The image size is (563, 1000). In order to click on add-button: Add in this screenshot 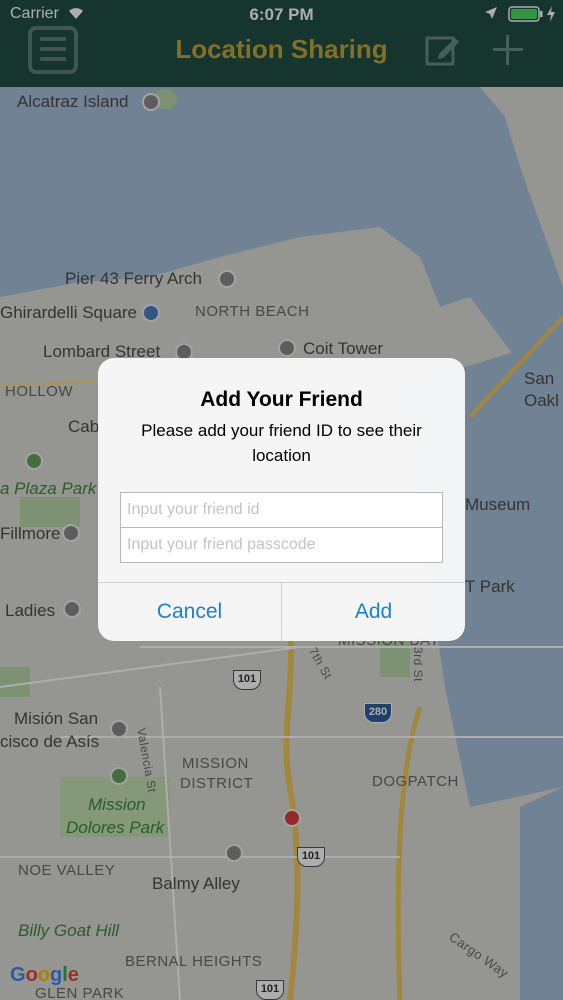, I will do `click(373, 612)`.